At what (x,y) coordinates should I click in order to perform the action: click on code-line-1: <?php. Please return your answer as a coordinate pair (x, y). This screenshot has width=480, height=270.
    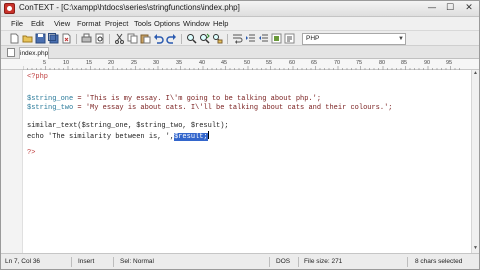
    Looking at the image, I should click on (37, 77).